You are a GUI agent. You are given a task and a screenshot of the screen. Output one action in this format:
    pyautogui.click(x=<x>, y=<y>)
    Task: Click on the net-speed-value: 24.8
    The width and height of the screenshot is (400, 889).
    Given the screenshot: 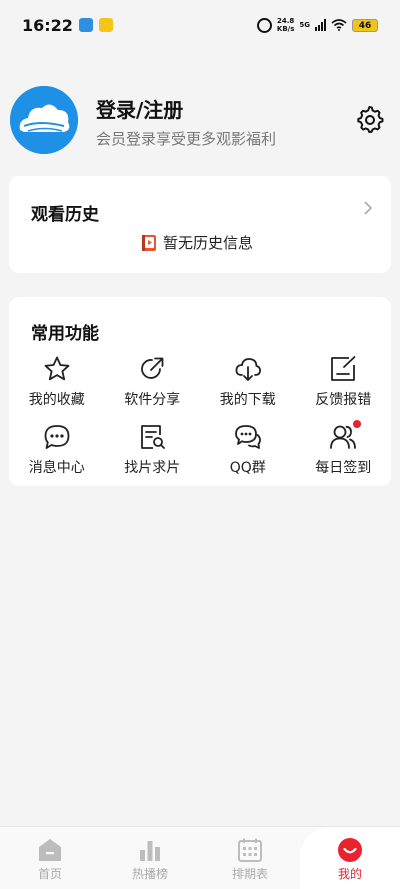 What is the action you would take?
    pyautogui.click(x=285, y=21)
    